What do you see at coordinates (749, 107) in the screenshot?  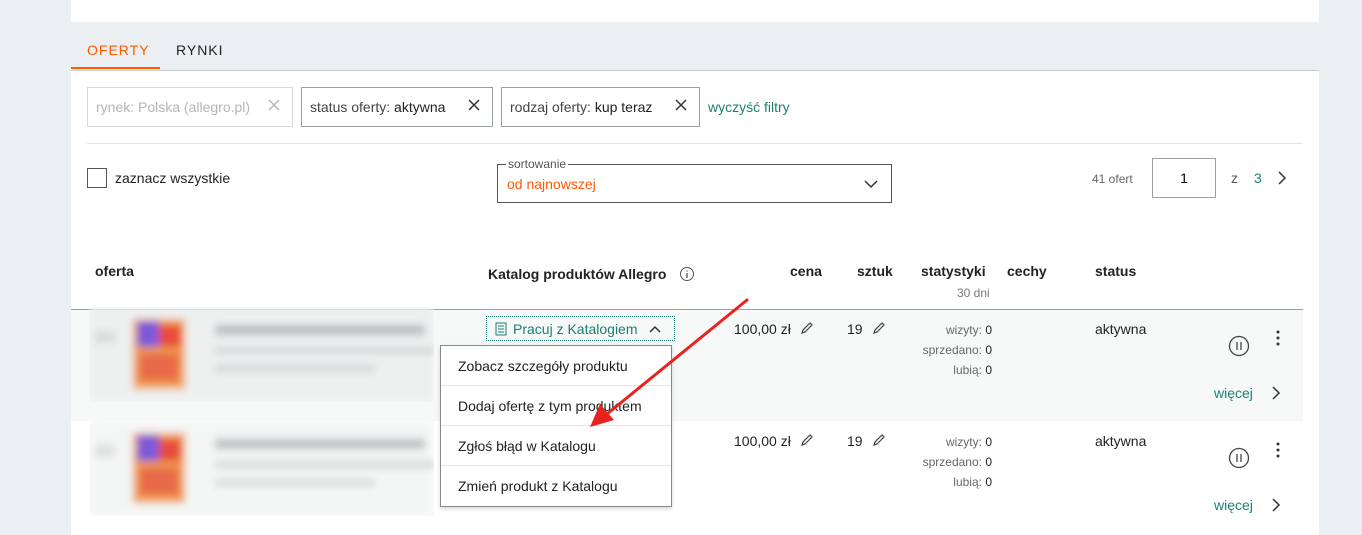 I see `clear-filters-link: wyczyść filtry` at bounding box center [749, 107].